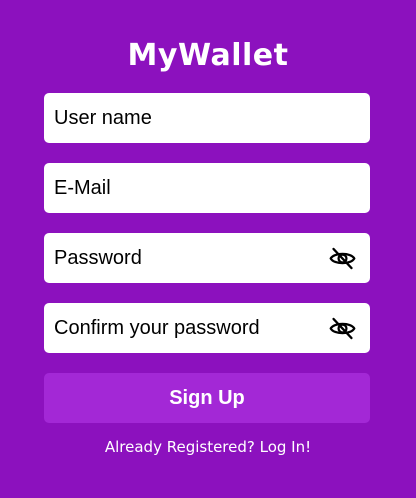  What do you see at coordinates (208, 55) in the screenshot?
I see `app-logo: MyWallet` at bounding box center [208, 55].